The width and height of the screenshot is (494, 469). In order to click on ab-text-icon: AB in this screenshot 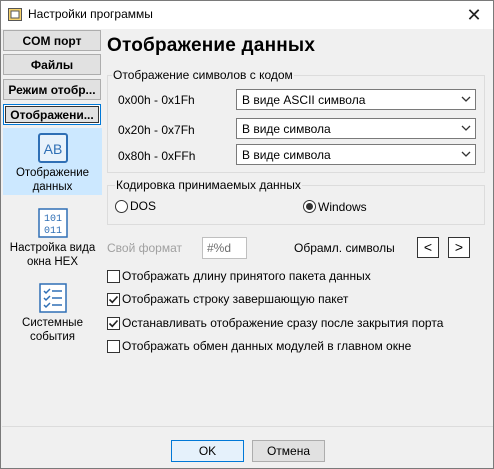, I will do `click(52, 148)`.